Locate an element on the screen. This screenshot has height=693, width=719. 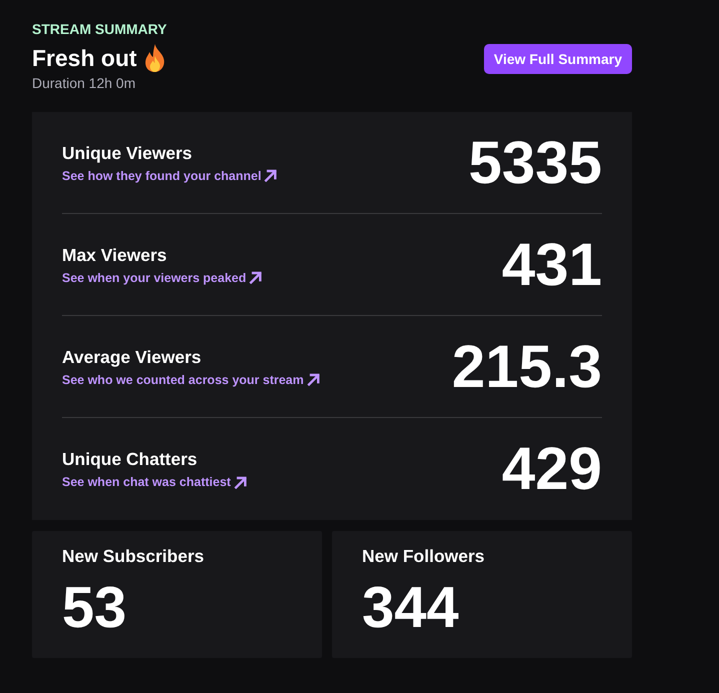
stat-label: New Followers is located at coordinates (424, 556).